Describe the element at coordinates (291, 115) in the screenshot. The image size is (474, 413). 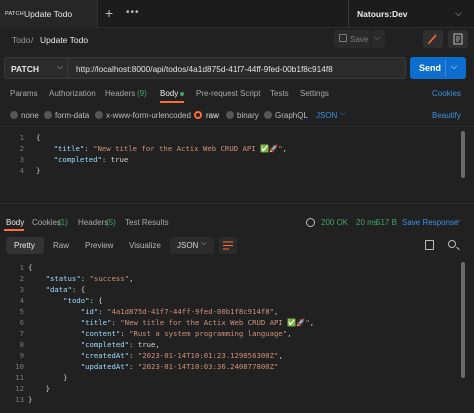
I see `radio-graphql-label: GraphQL` at that location.